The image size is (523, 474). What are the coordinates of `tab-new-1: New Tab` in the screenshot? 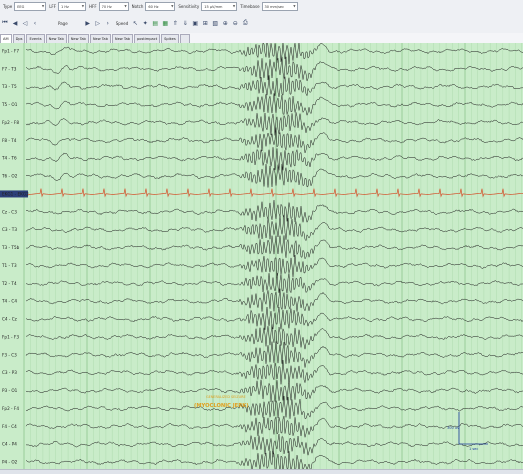 It's located at (56, 38).